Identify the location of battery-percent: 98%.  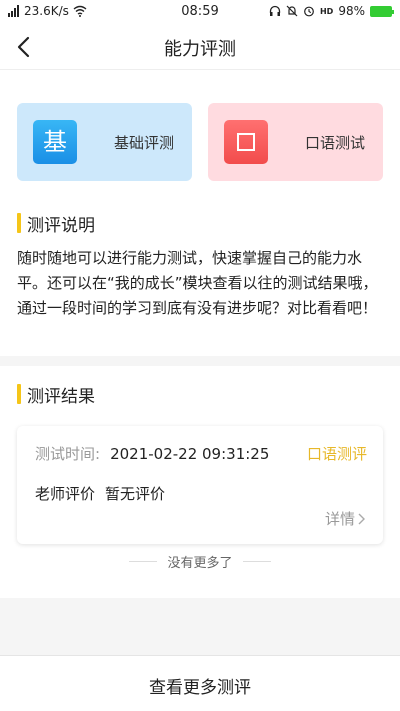
(351, 11).